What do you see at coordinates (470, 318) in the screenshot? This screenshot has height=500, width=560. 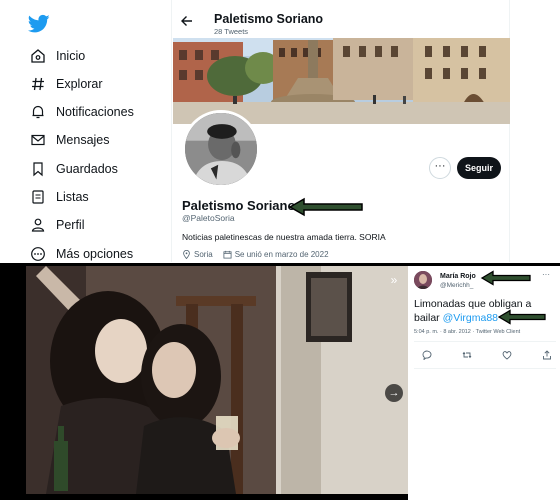 I see `tweet-mention-link: @Virgma88` at bounding box center [470, 318].